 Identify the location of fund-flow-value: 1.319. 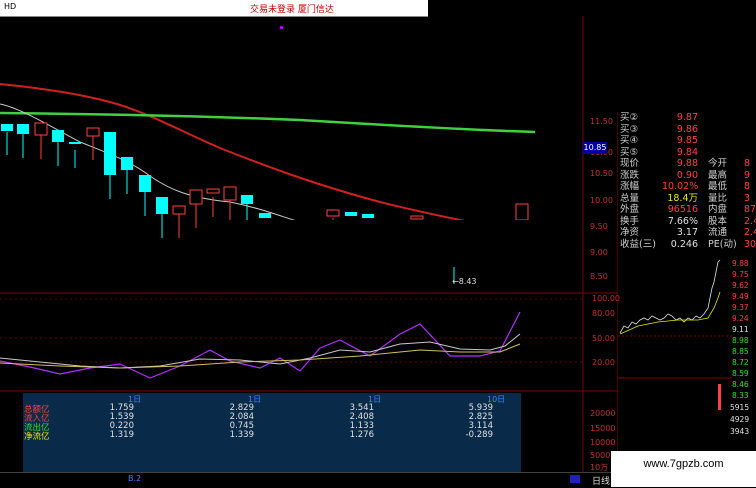
(121, 435).